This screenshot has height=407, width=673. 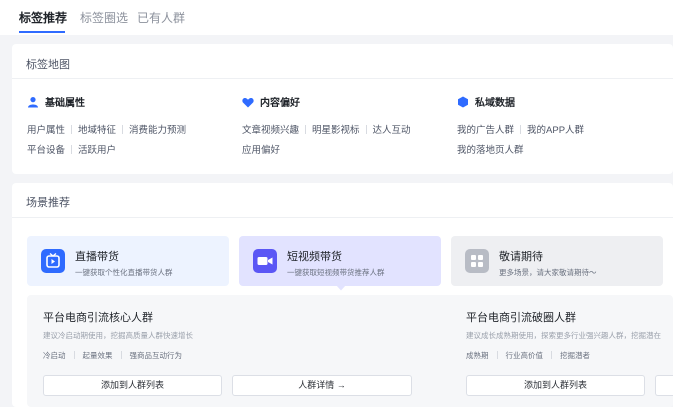 What do you see at coordinates (65, 103) in the screenshot?
I see `category-name: 基础属性` at bounding box center [65, 103].